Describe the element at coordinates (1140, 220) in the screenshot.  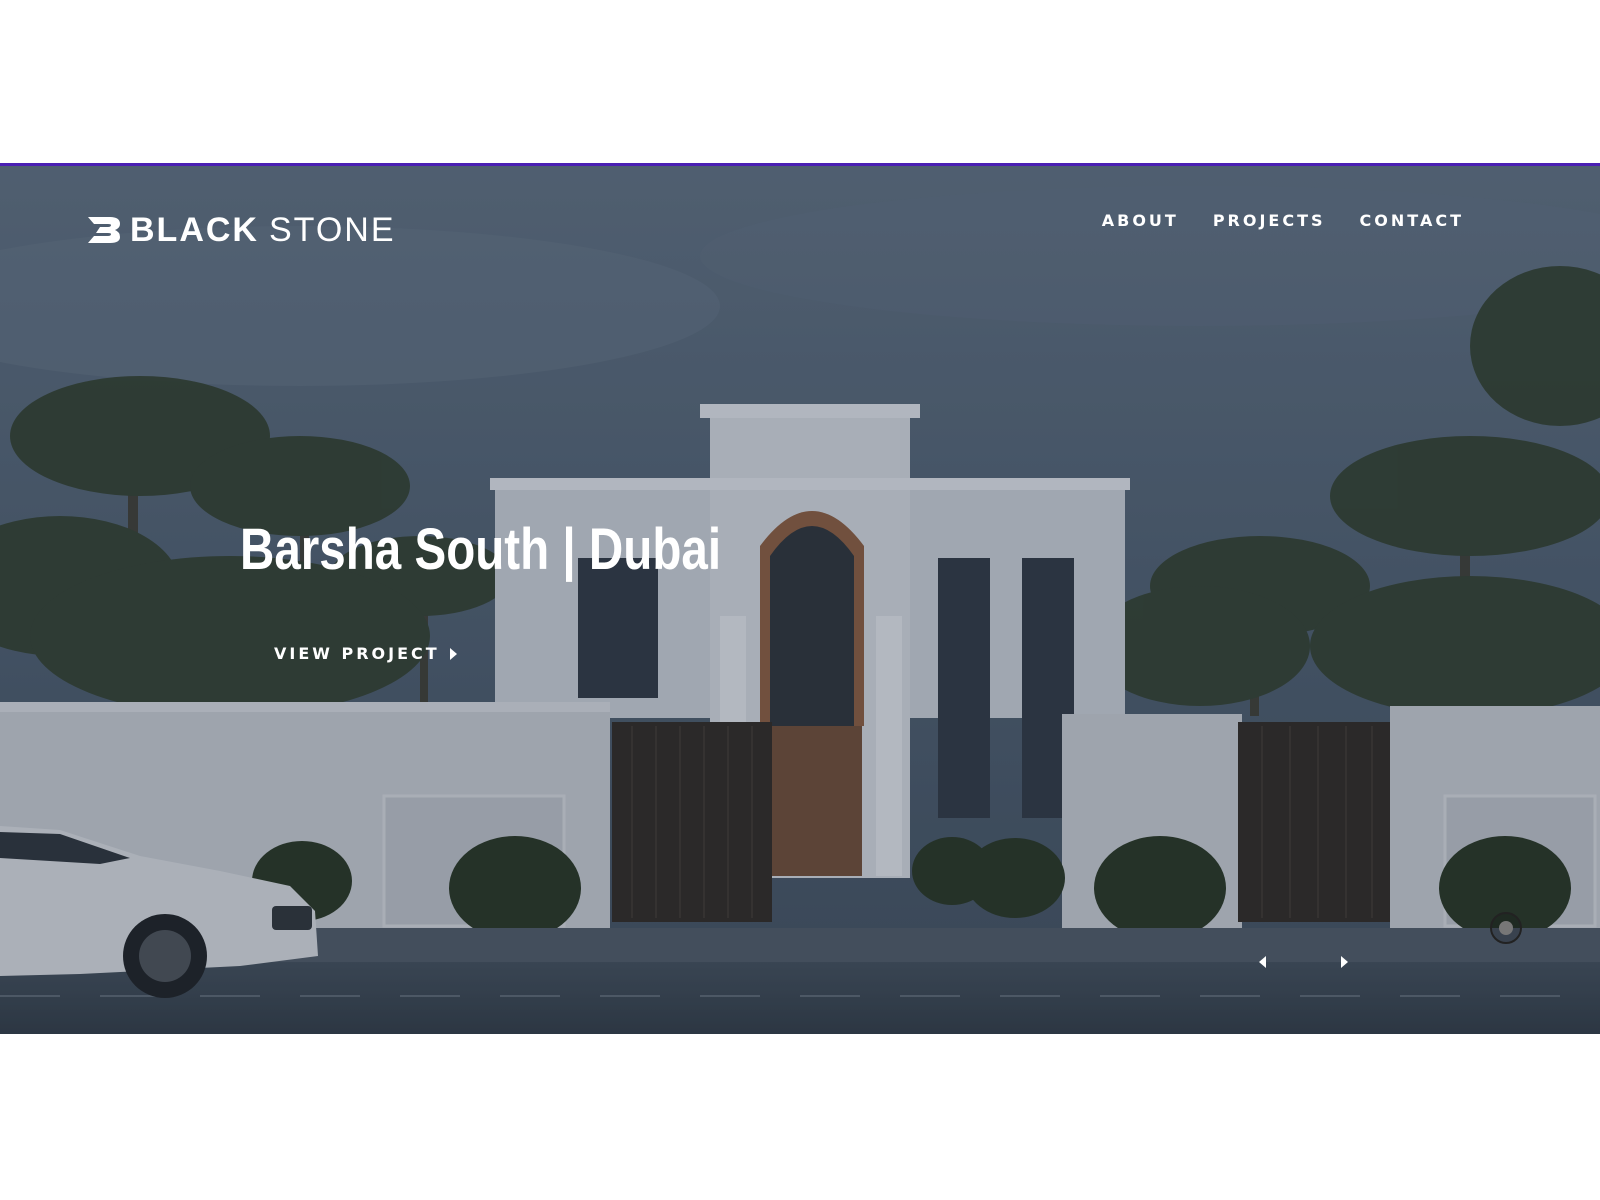
I see `nav-item-about: ABOUT` at that location.